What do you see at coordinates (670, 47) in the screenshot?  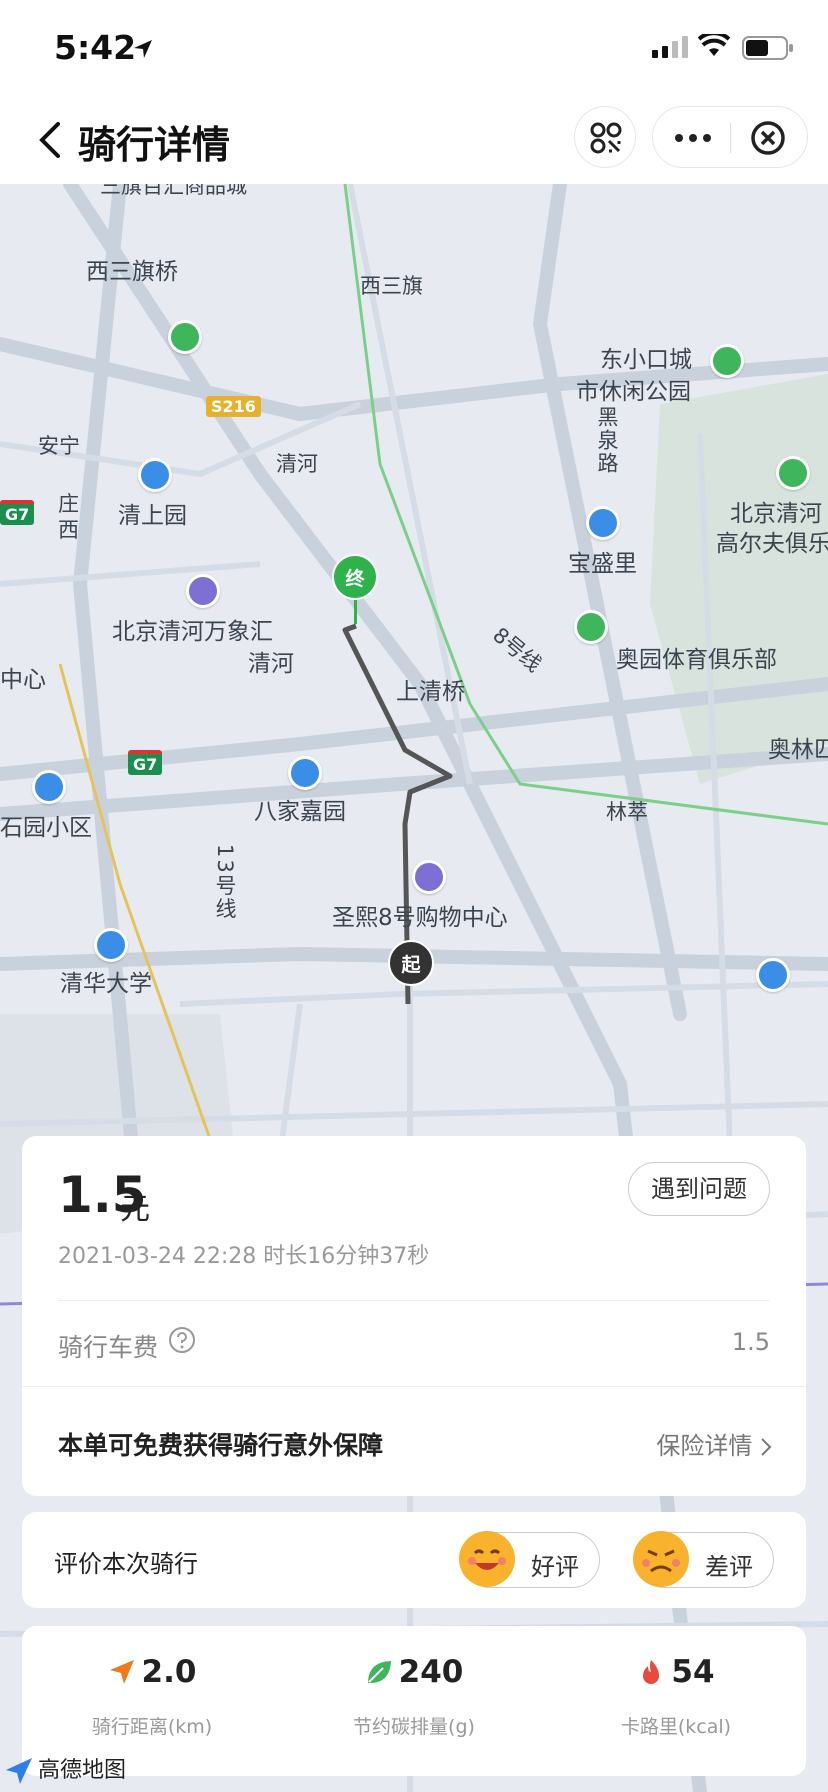 I see `signal-icon` at bounding box center [670, 47].